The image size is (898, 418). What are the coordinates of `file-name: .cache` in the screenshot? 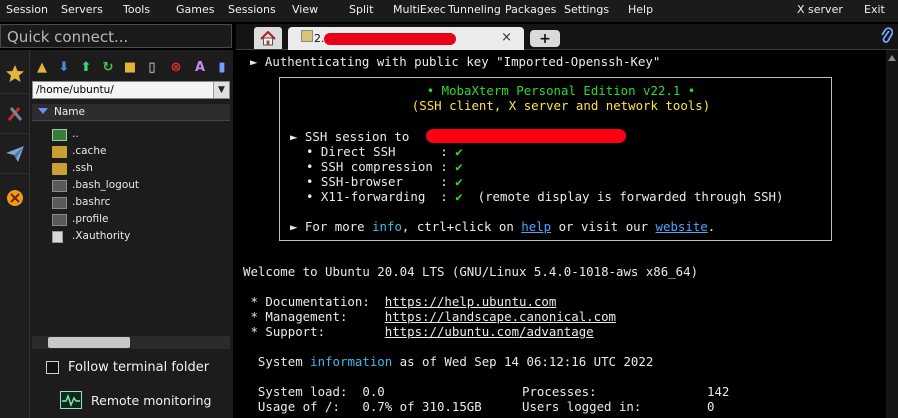 It's located at (89, 151).